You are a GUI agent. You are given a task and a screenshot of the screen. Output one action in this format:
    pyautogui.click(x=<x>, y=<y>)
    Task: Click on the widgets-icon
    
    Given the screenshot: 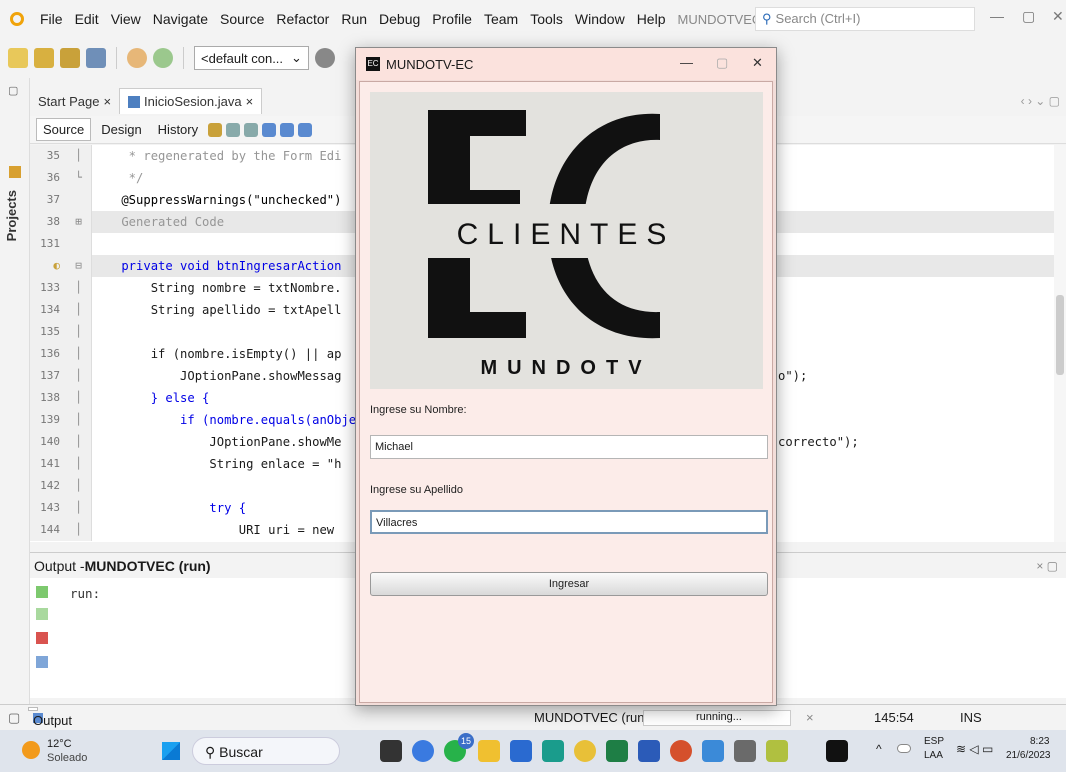 What is the action you would take?
    pyautogui.click(x=423, y=751)
    